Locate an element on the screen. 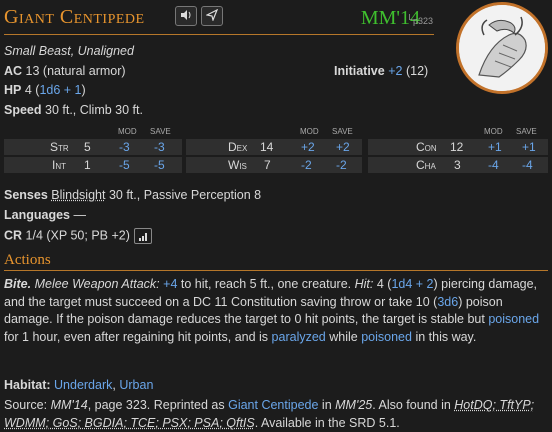 The image size is (552, 432). speed: Speed 30 ft., Climb 30 ft. is located at coordinates (73, 110).